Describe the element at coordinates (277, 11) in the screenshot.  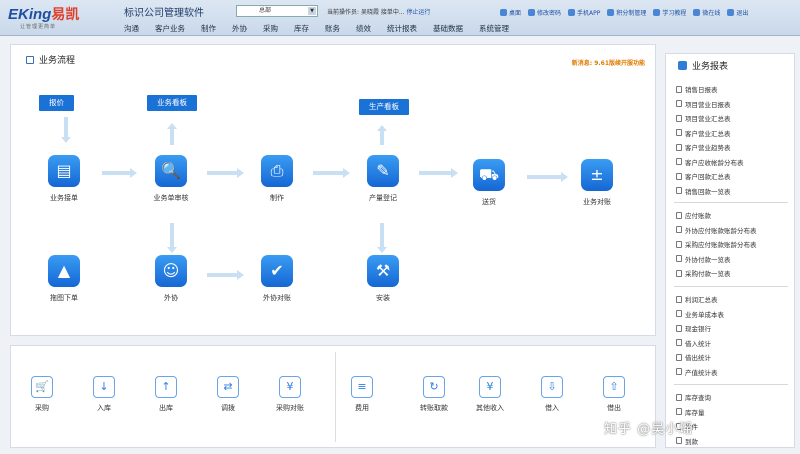
I see `department-select: 总部 ▼` at that location.